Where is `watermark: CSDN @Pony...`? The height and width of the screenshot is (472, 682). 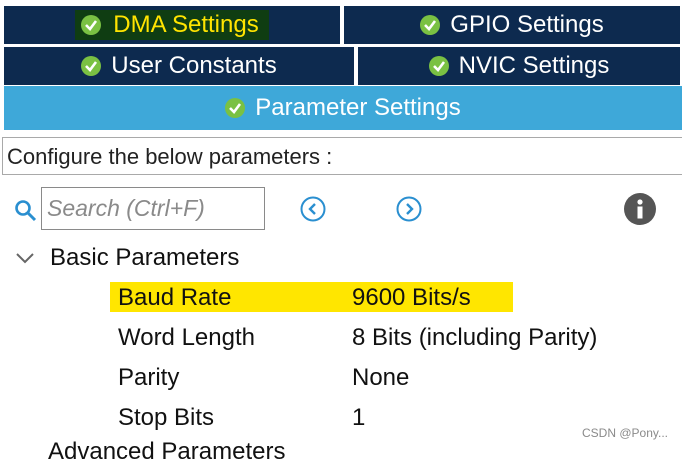 watermark: CSDN @Pony... is located at coordinates (625, 433).